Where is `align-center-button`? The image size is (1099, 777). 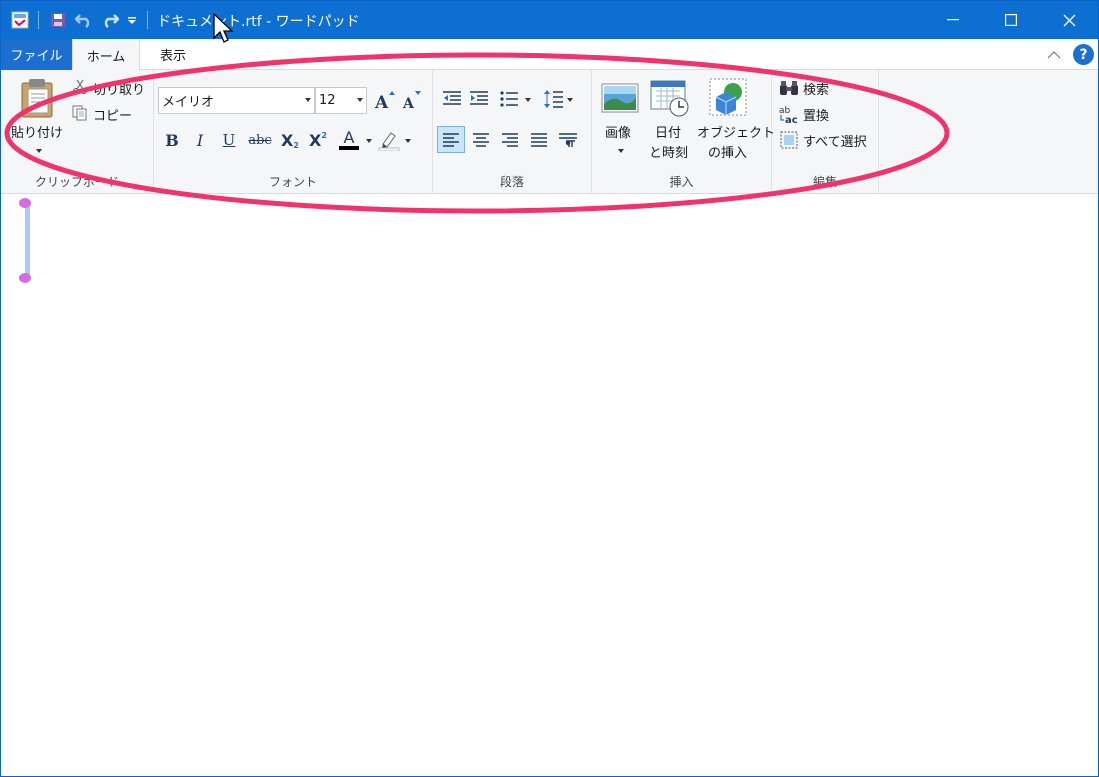 align-center-button is located at coordinates (481, 139).